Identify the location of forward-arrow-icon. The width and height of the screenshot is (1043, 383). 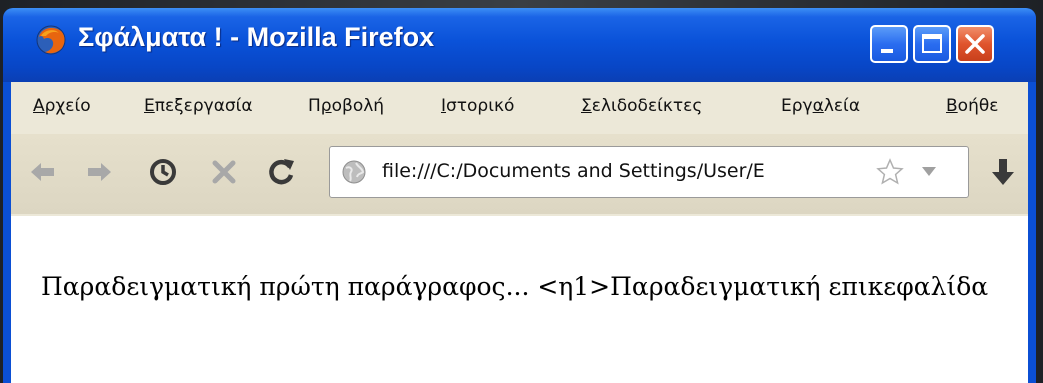
(99, 172).